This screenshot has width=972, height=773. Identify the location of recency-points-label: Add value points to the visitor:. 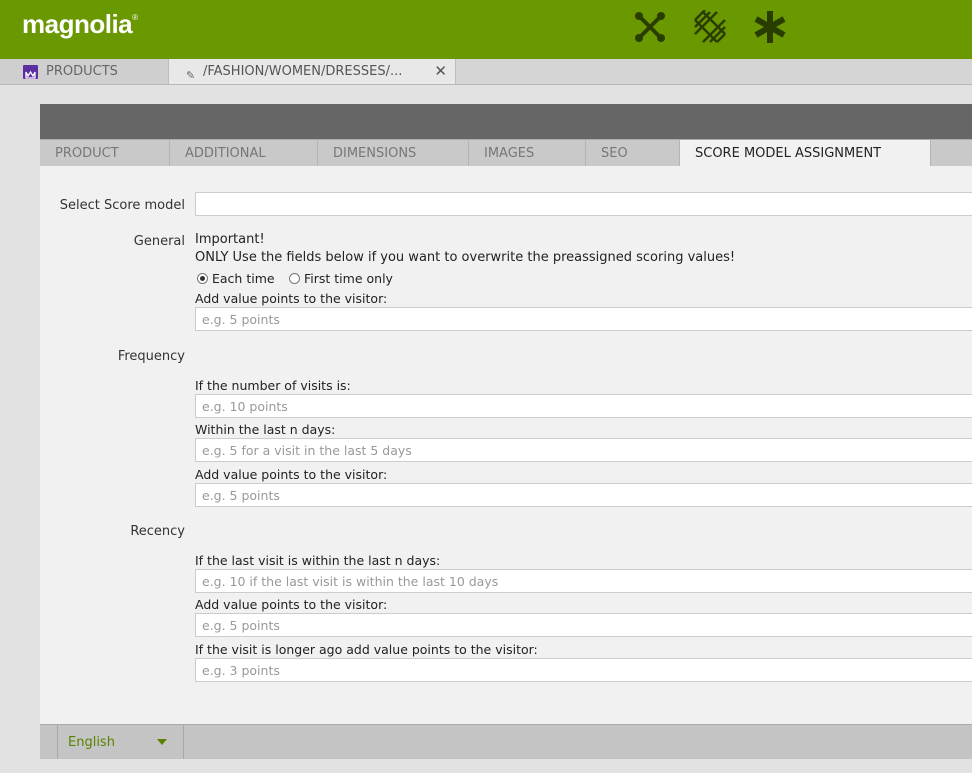
(291, 604).